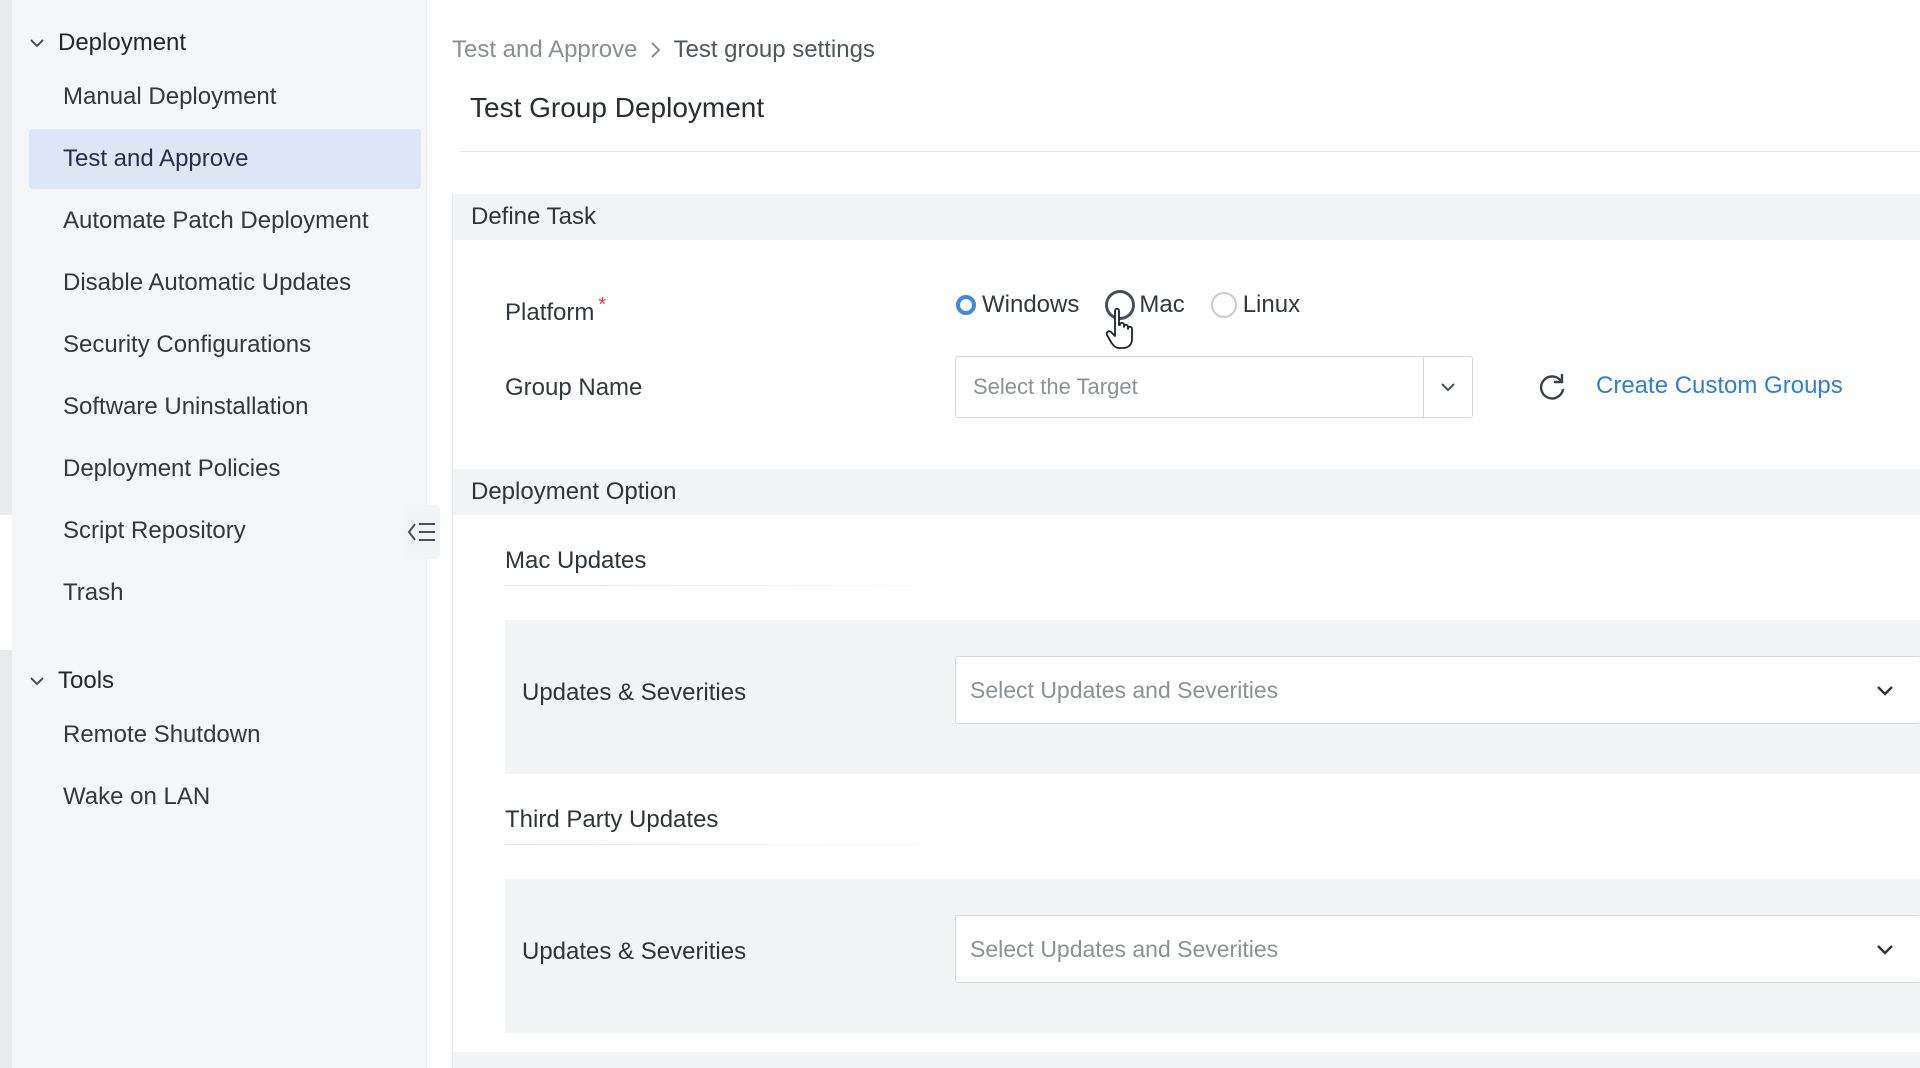 This screenshot has width=1920, height=1068. Describe the element at coordinates (86, 680) in the screenshot. I see `sidebar-group-title: Tools` at that location.